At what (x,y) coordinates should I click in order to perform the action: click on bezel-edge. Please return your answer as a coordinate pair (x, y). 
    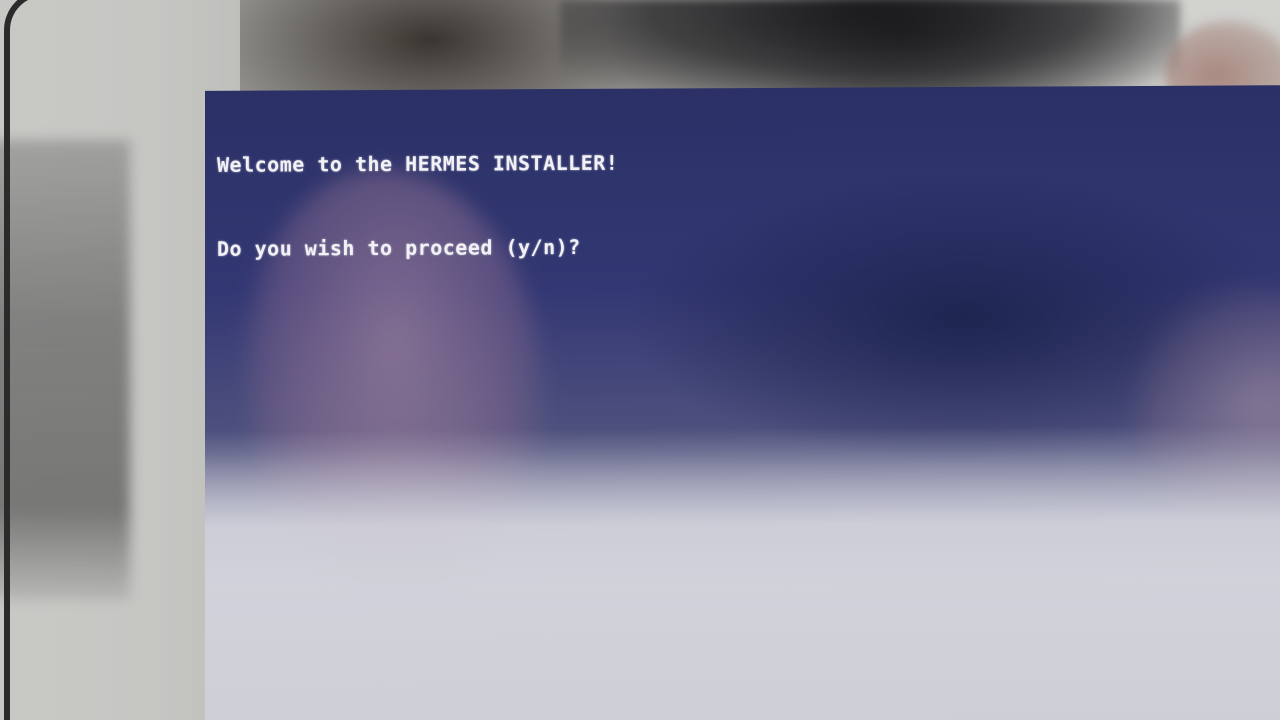
    Looking at the image, I should click on (57, 360).